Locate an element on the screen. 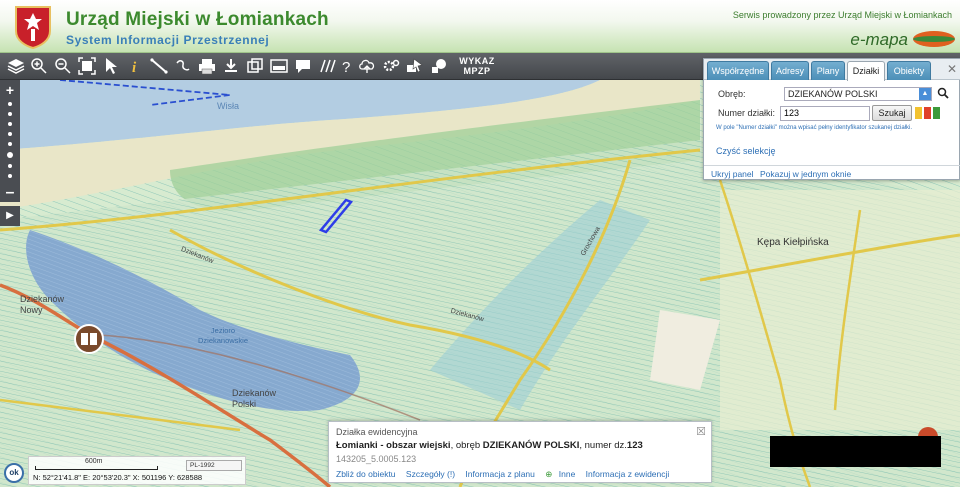 The height and width of the screenshot is (487, 960). export-icon is located at coordinates (255, 66).